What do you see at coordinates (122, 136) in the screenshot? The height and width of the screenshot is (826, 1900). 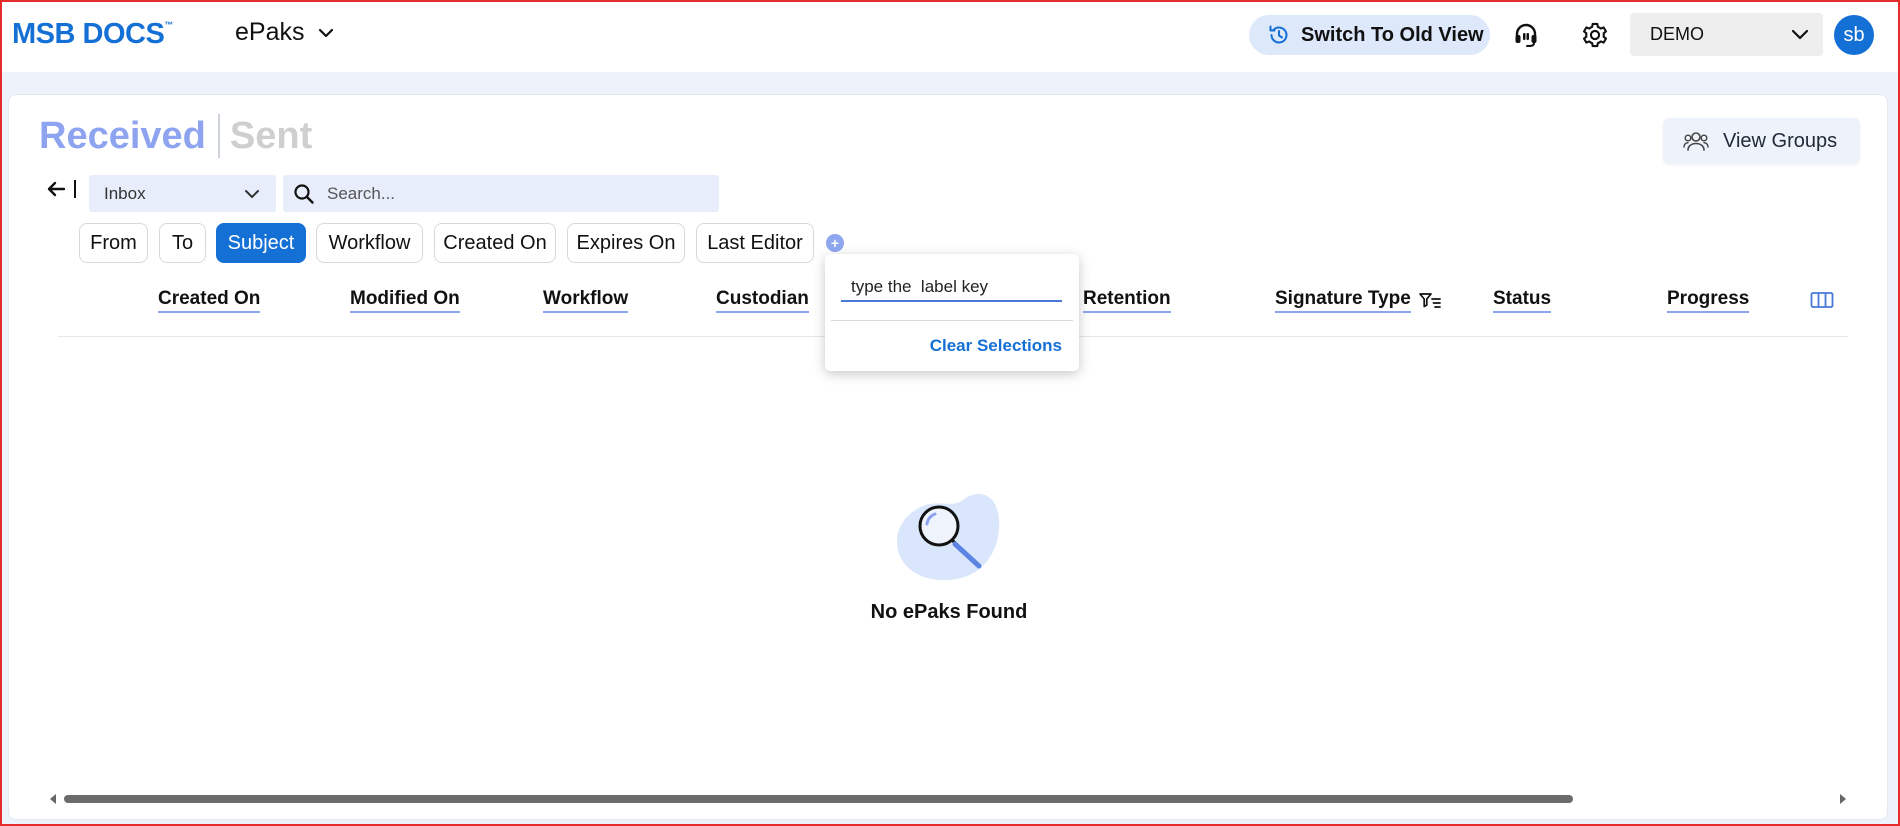 I see `tab-received: Received` at bounding box center [122, 136].